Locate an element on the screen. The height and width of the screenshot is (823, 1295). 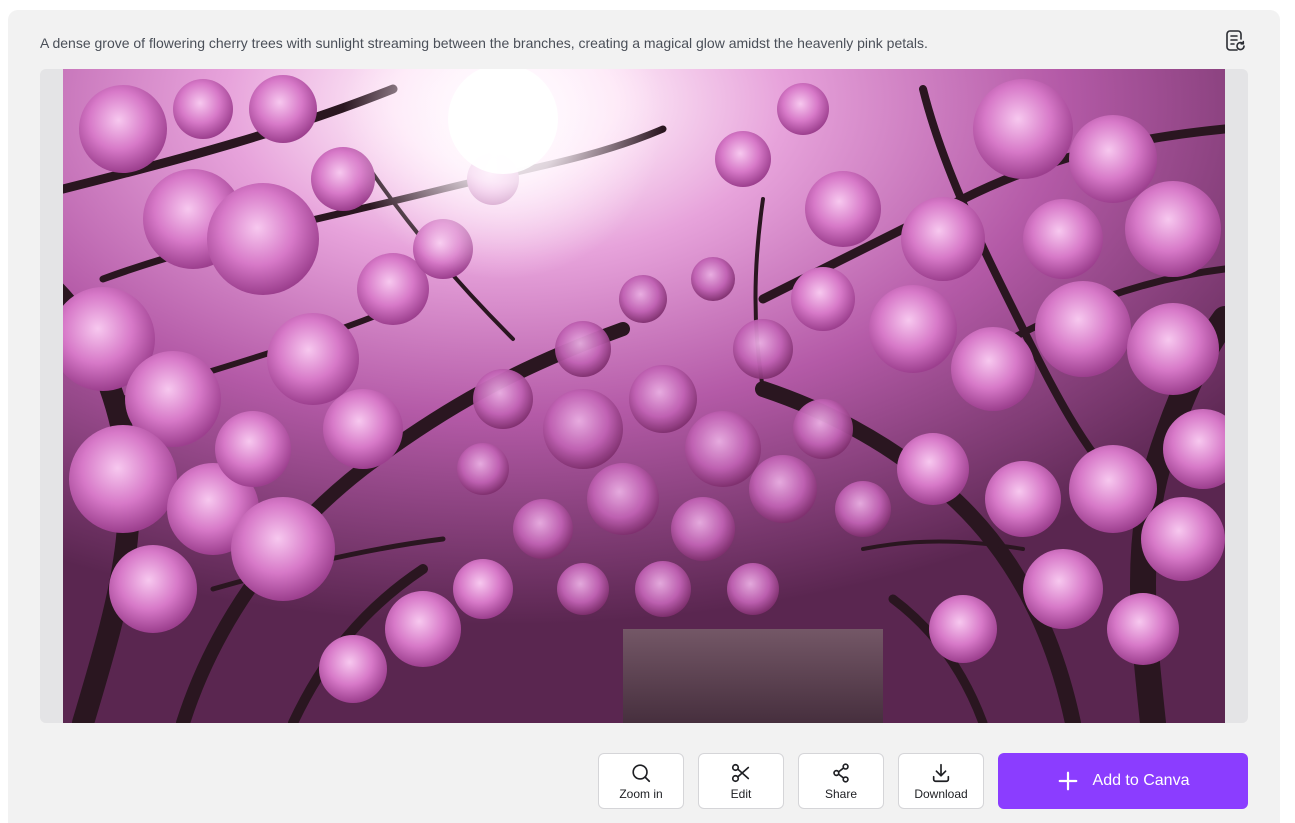
image-actions-toolbar: Zoom in Edit Share Download Add to Canva is located at coordinates (644, 782).